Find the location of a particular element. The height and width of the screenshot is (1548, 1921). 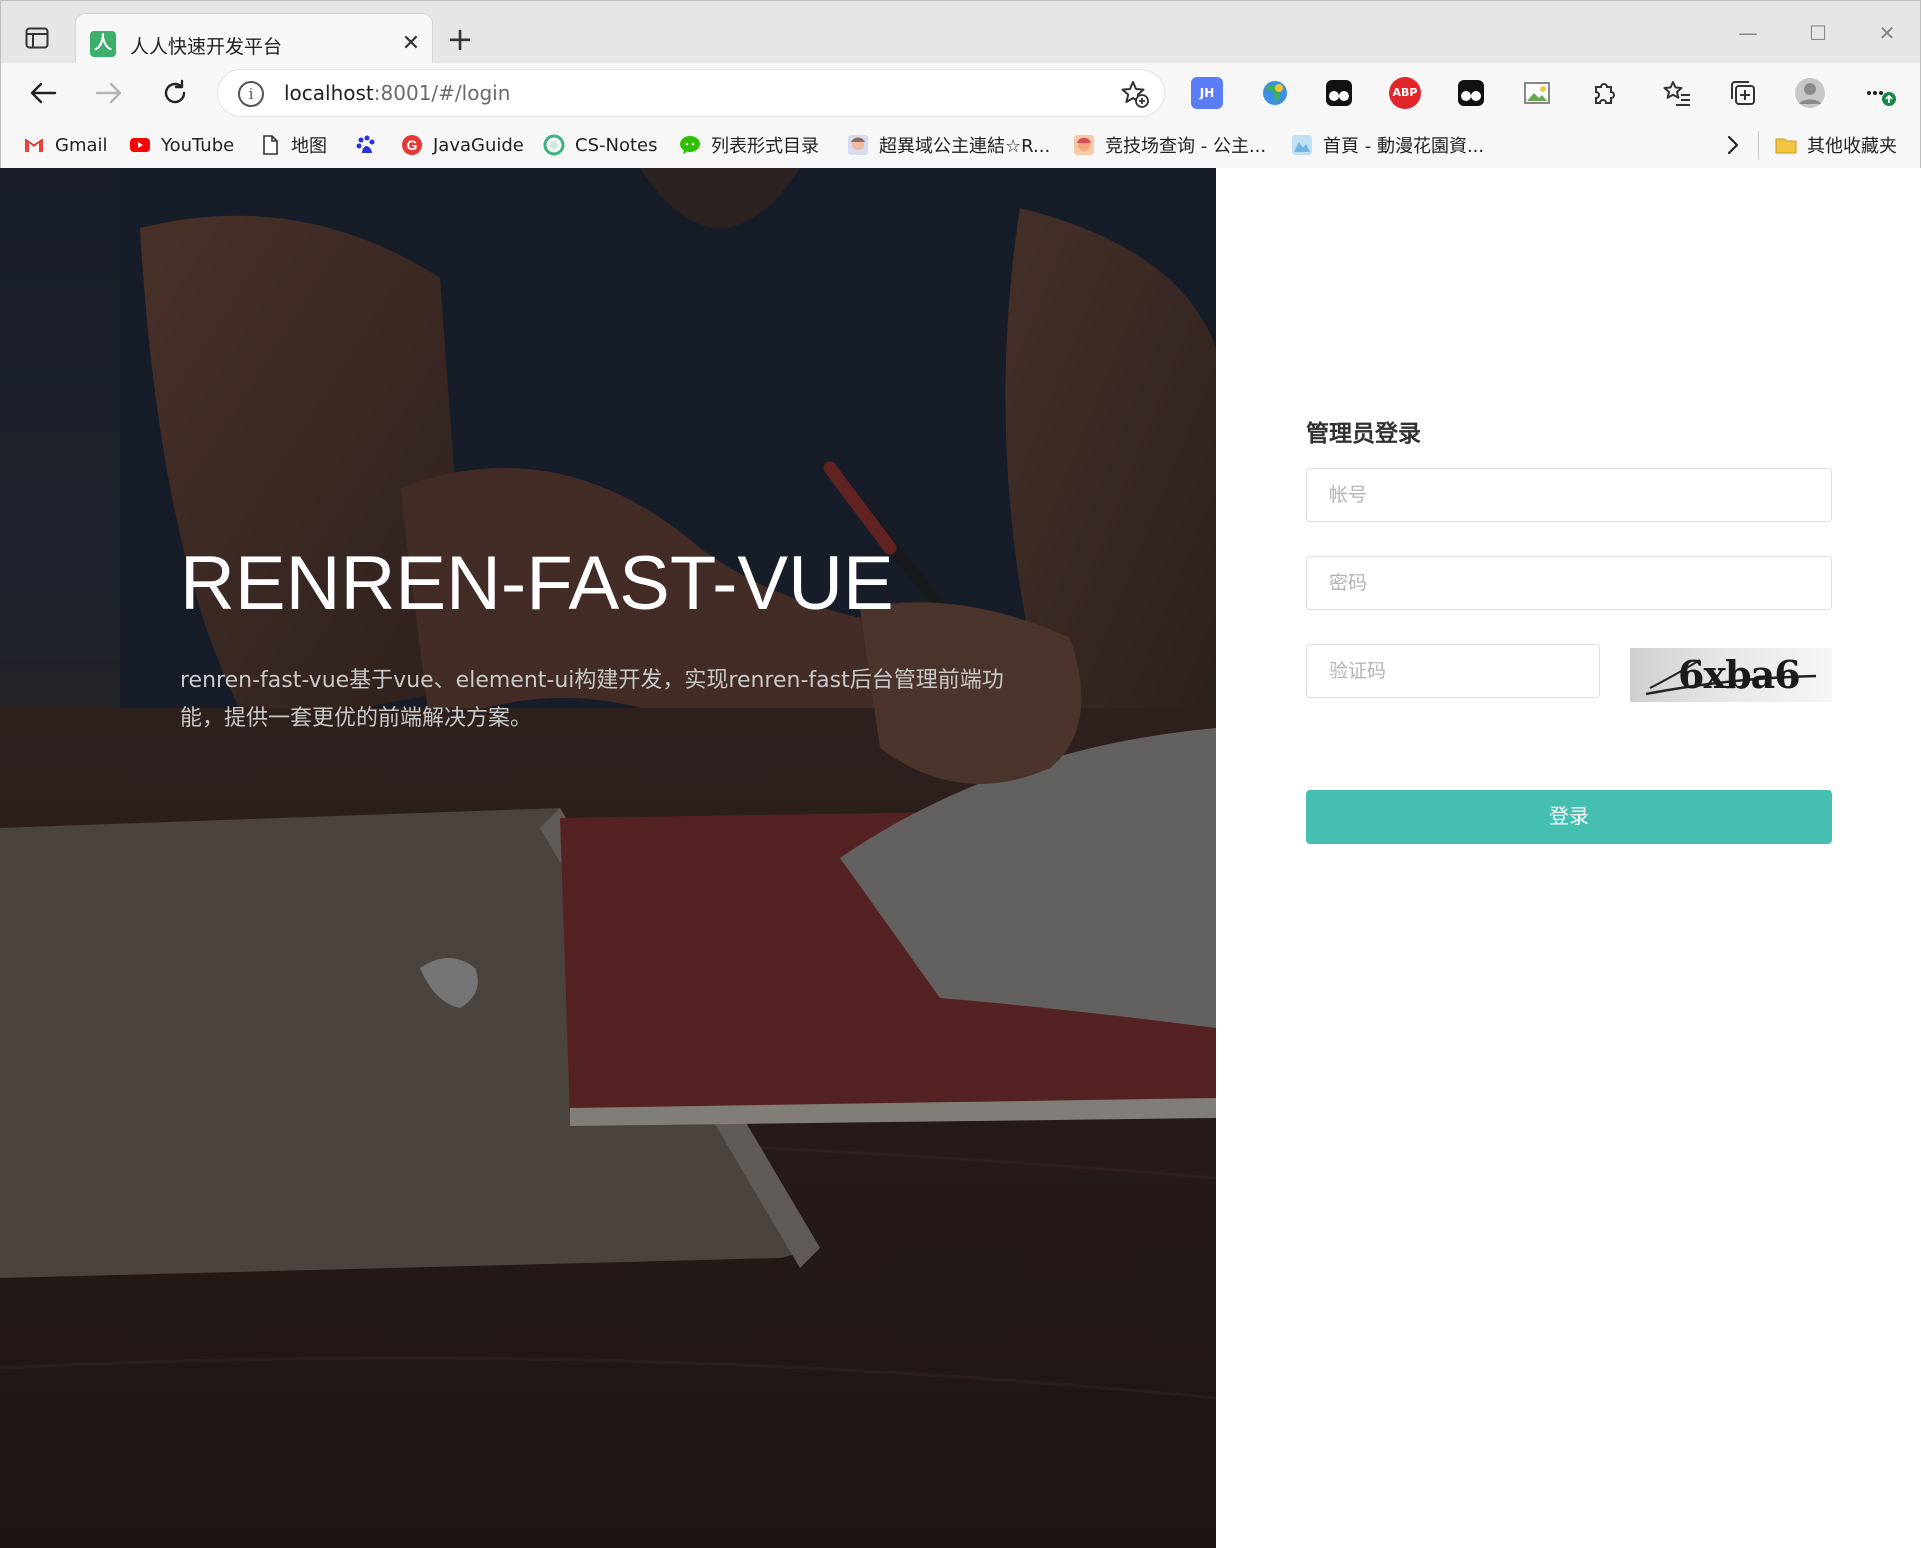

forward-icon is located at coordinates (109, 93).